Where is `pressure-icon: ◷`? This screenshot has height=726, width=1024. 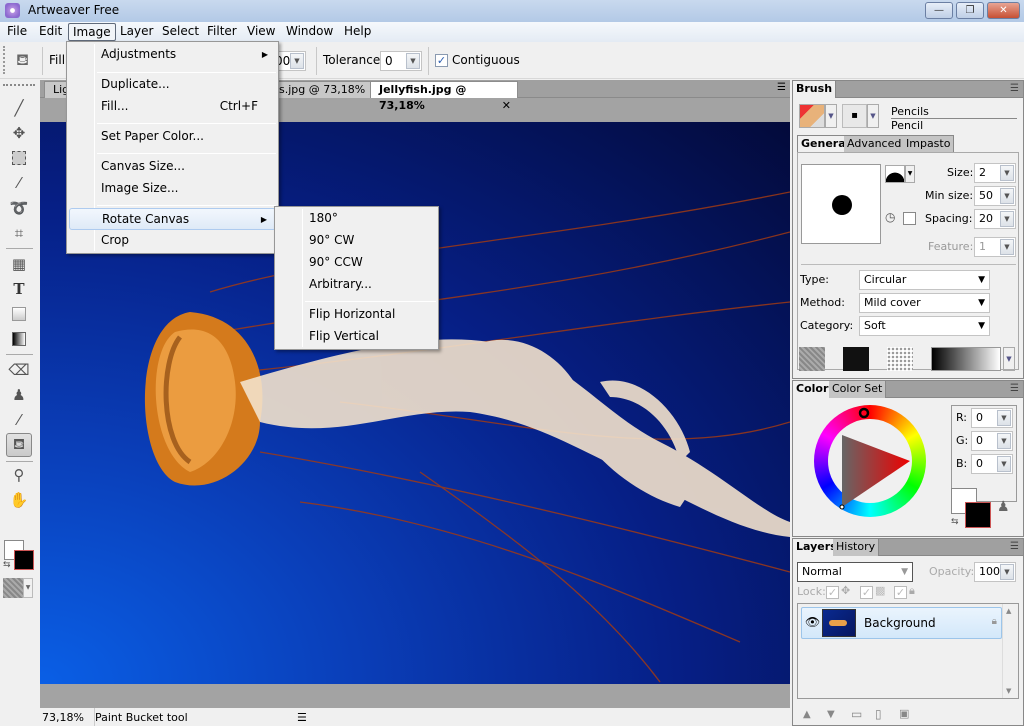 pressure-icon: ◷ is located at coordinates (890, 217).